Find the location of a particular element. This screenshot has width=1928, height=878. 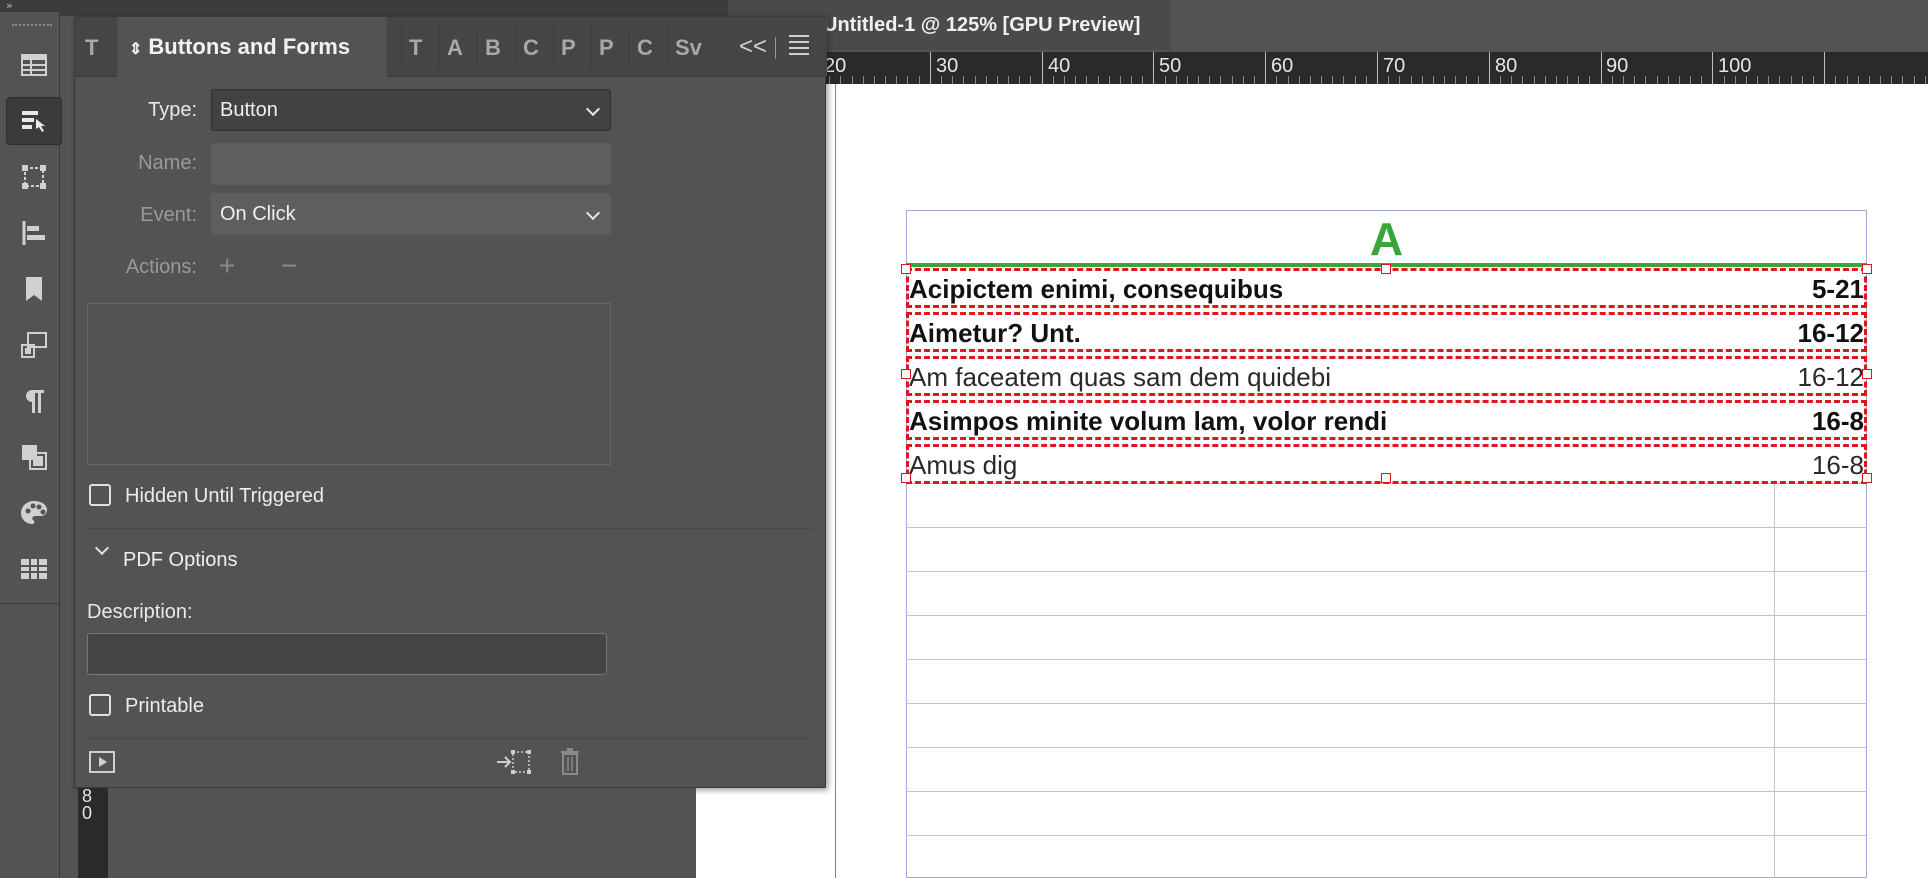

index-entry: Asimpos minite volum lam, volor rendi is located at coordinates (1148, 421).